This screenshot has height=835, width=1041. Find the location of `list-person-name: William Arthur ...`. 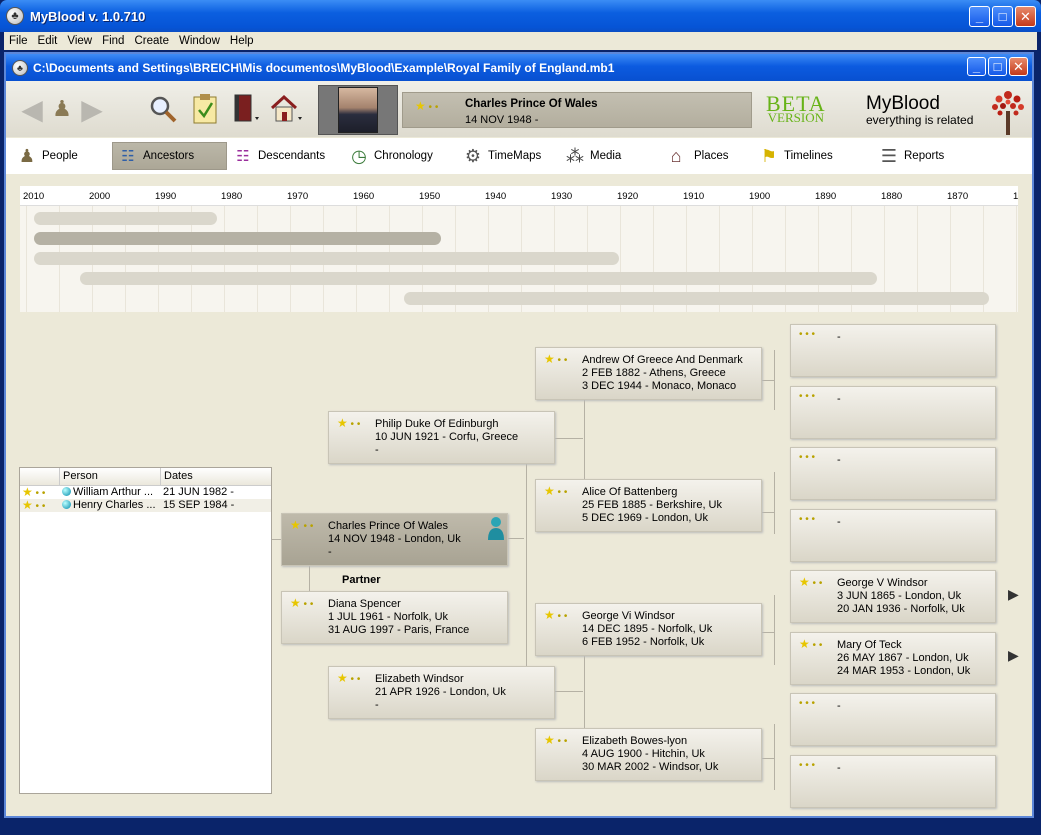

list-person-name: William Arthur ... is located at coordinates (113, 492).